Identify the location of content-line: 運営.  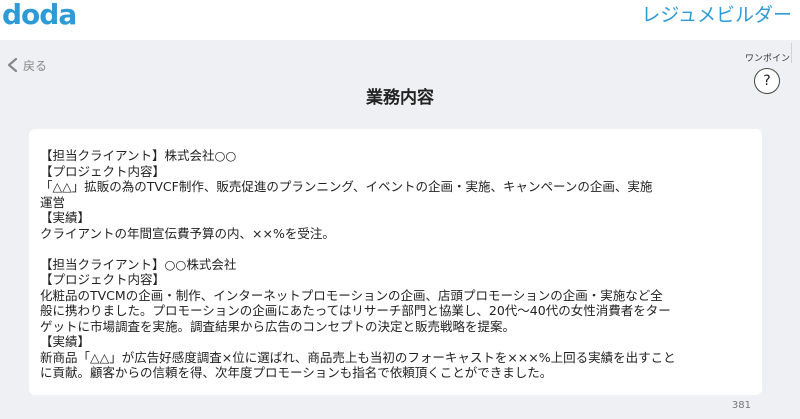
(53, 202).